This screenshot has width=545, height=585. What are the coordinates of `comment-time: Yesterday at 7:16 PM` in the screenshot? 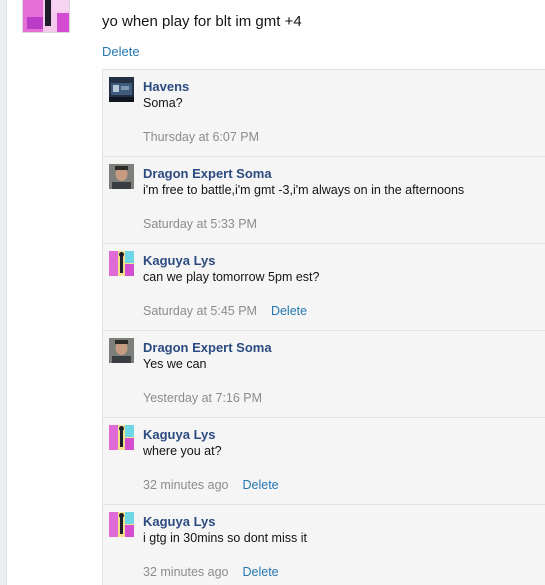 It's located at (202, 398).